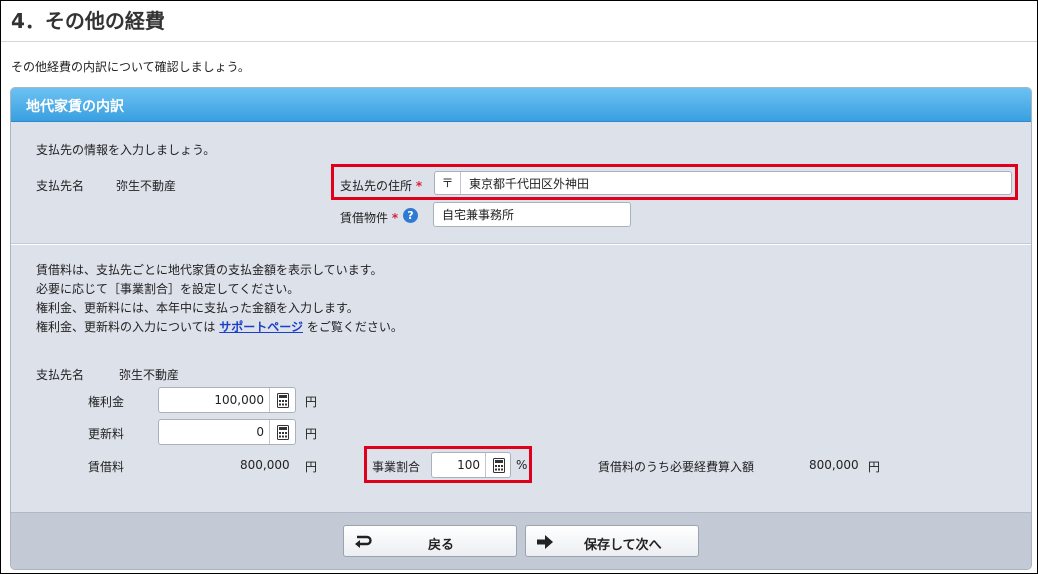  I want to click on address-field: 〒, so click(723, 183).